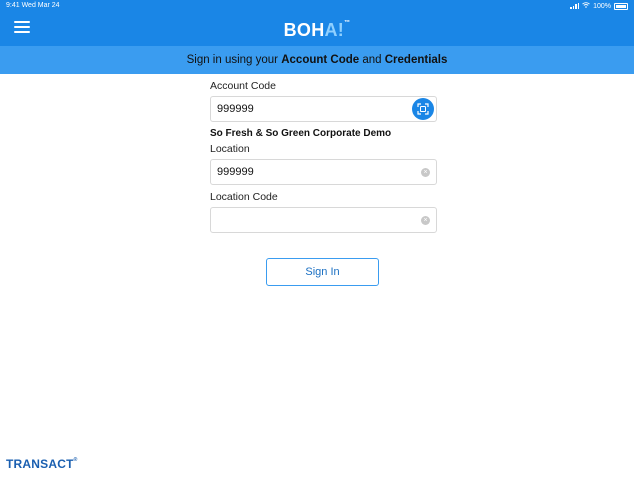 The height and width of the screenshot is (479, 634). What do you see at coordinates (425, 220) in the screenshot?
I see `clear-location-code-icon: ×` at bounding box center [425, 220].